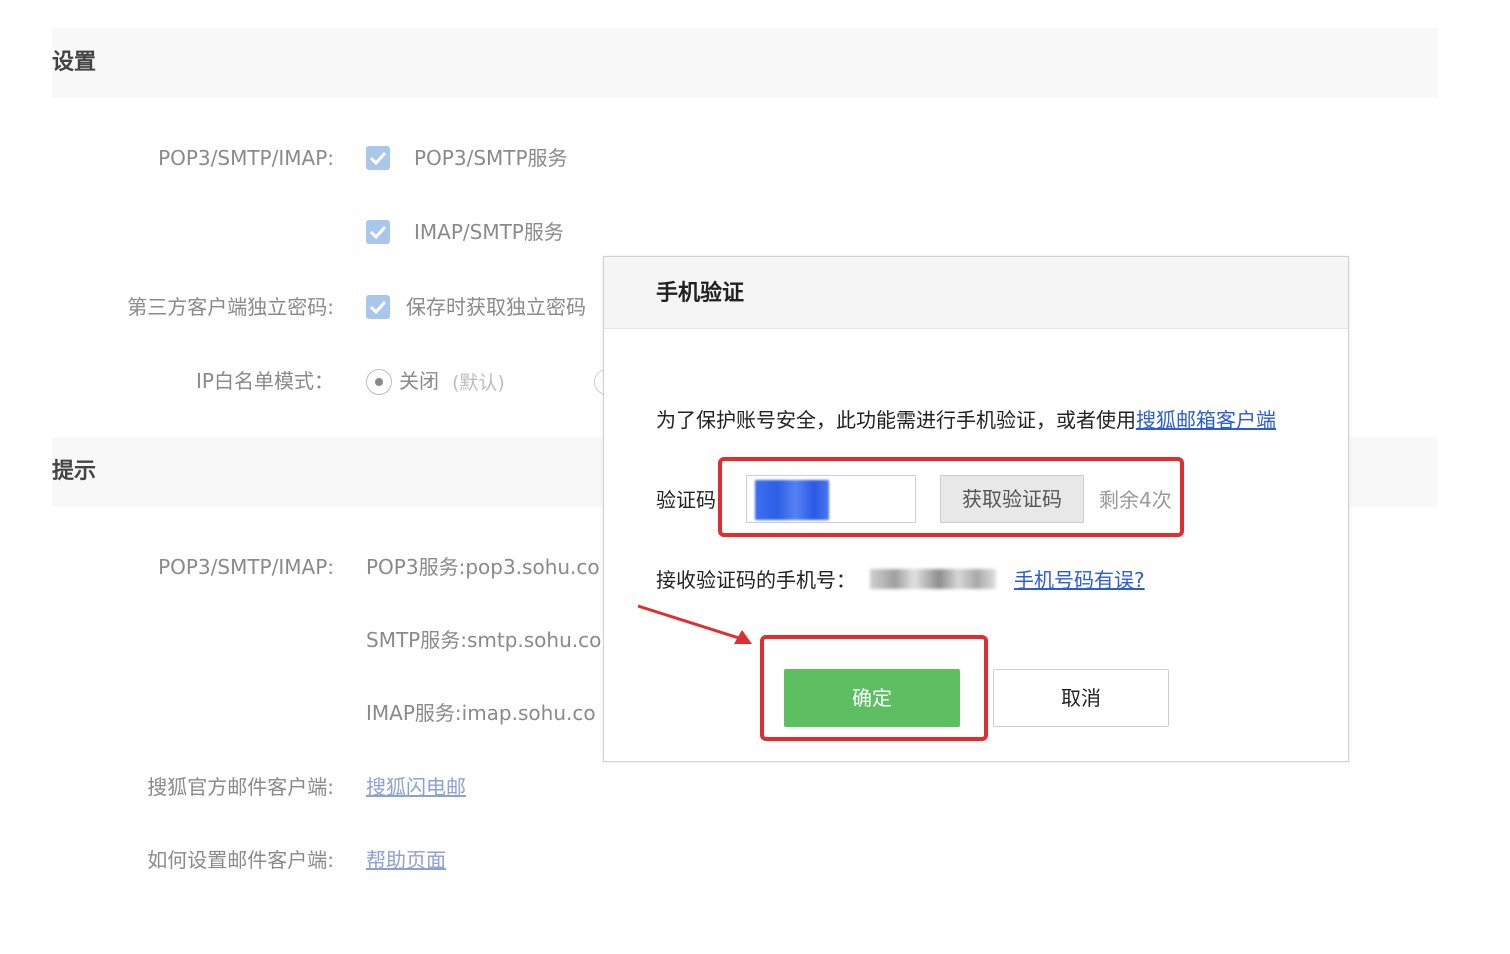 This screenshot has width=1510, height=954. I want to click on imap-smtp-checkbox, so click(378, 232).